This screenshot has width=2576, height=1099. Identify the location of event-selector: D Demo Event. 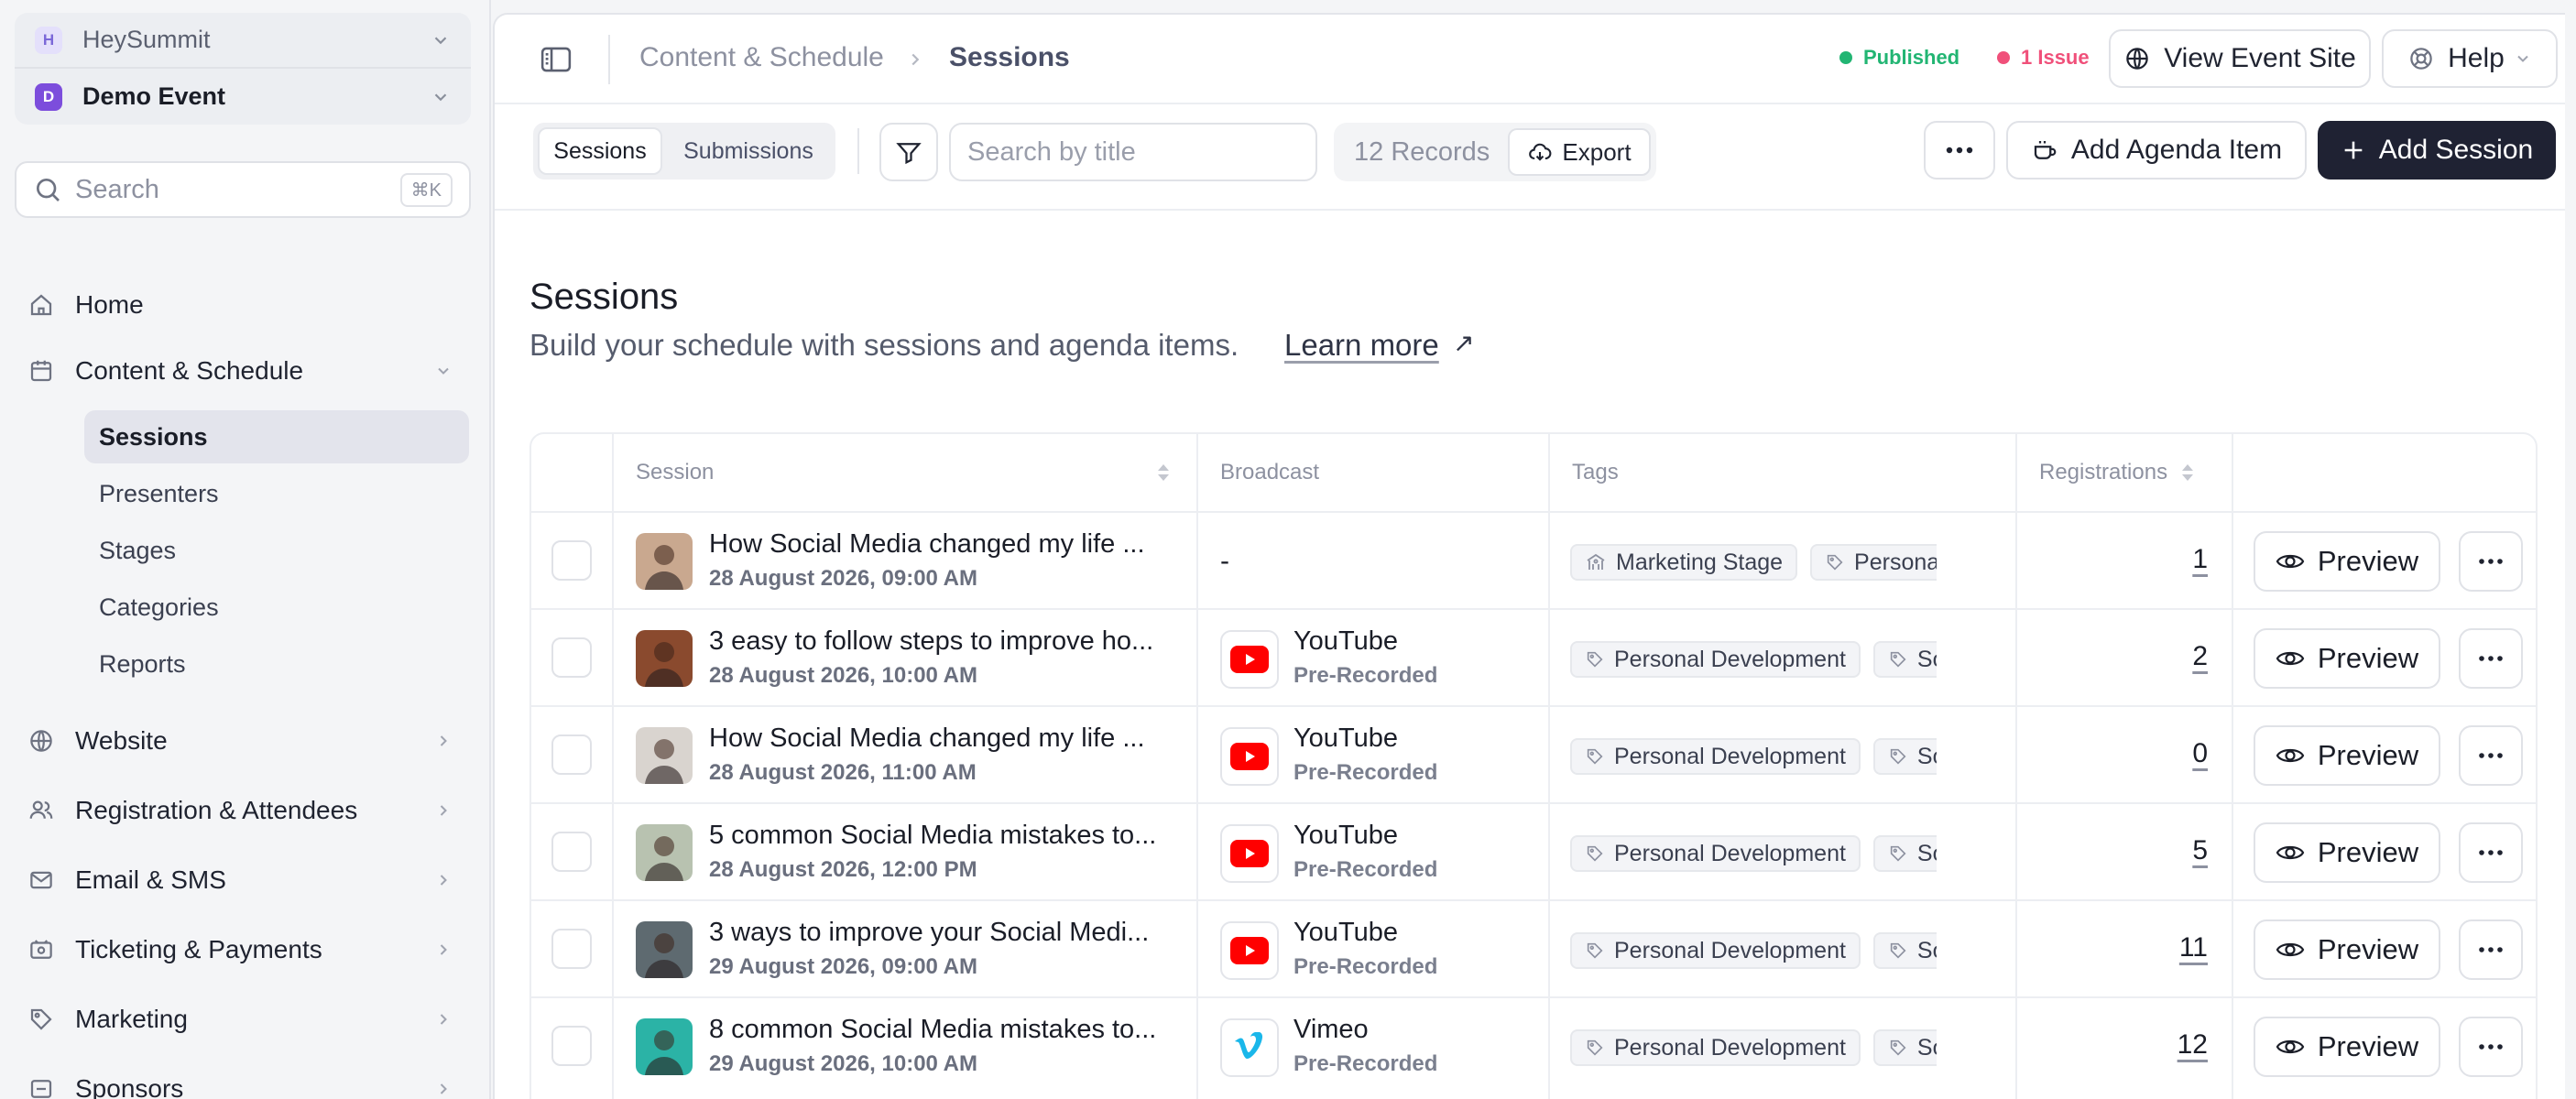
(243, 97).